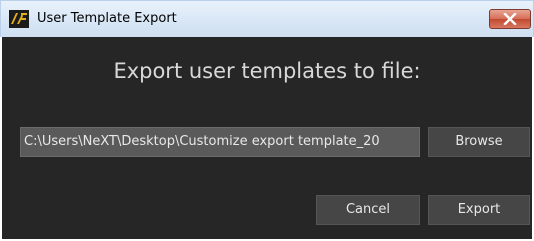 This screenshot has height=241, width=534. Describe the element at coordinates (267, 71) in the screenshot. I see `dialog-heading: Export user templates to file:` at that location.